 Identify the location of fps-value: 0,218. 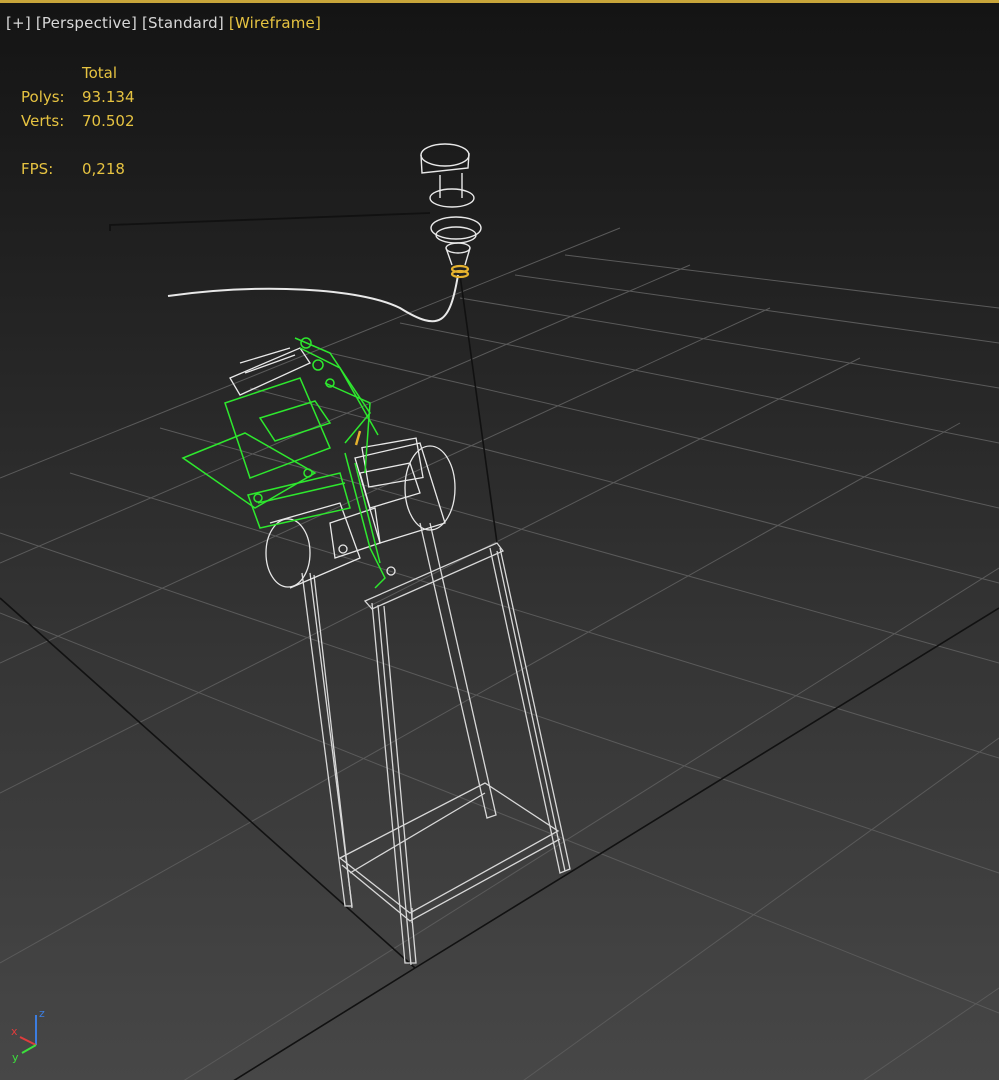
(103, 169).